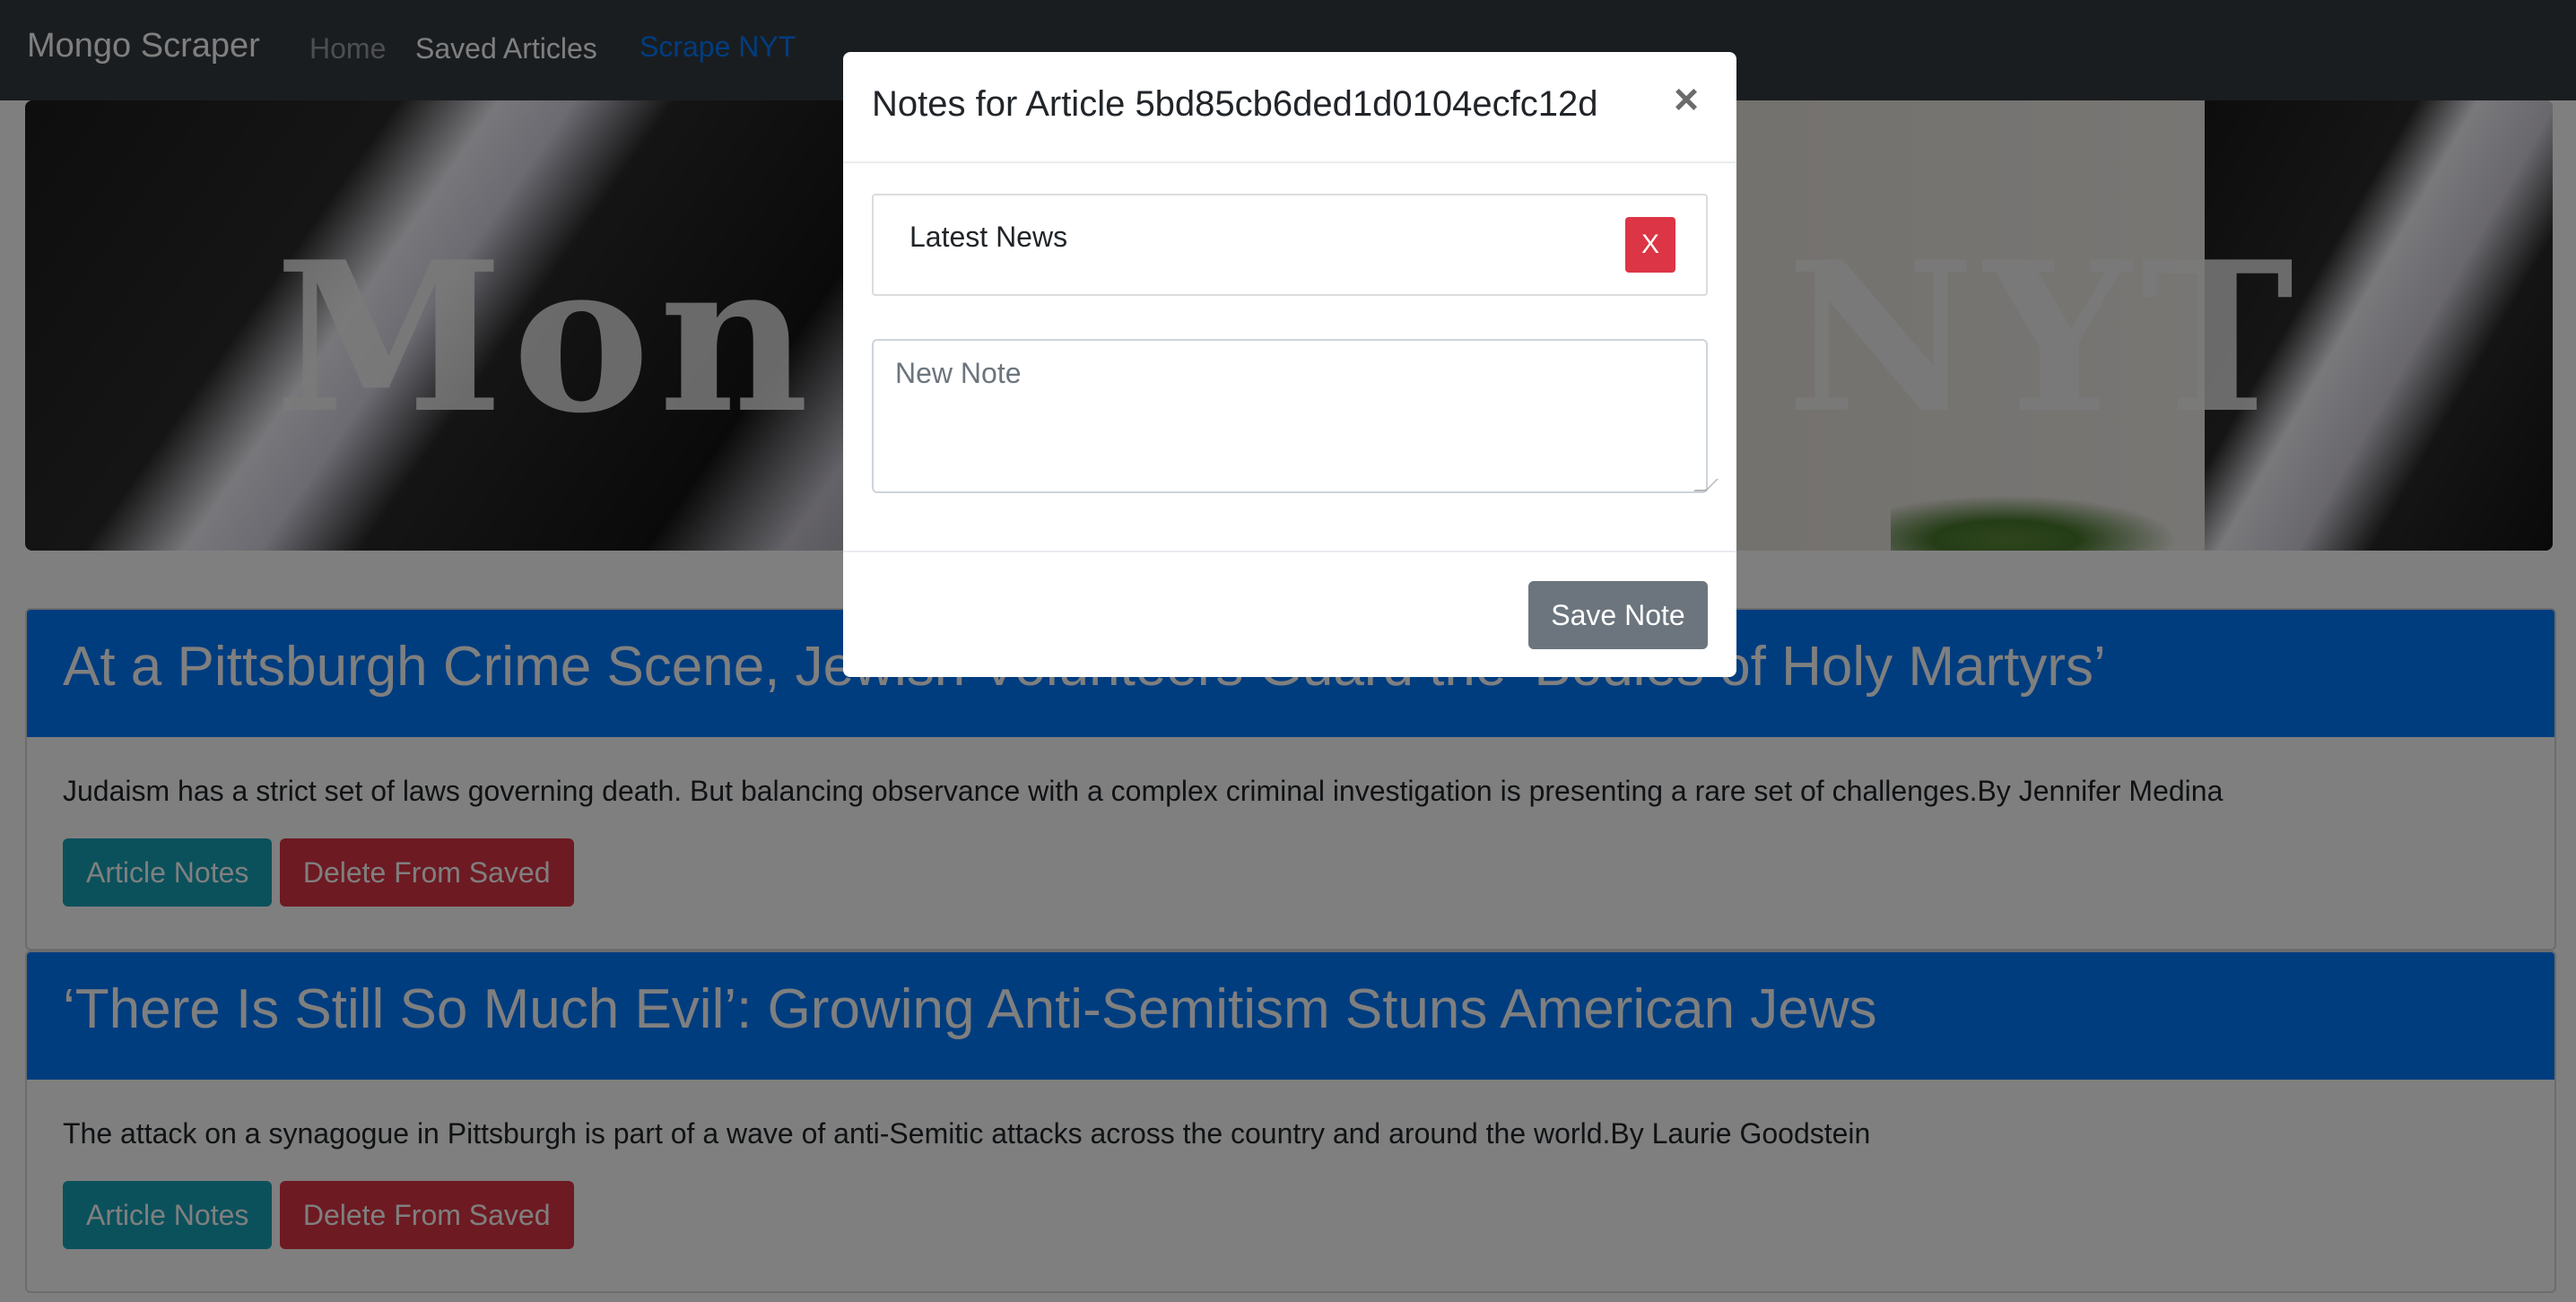 This screenshot has height=1302, width=2576. Describe the element at coordinates (1650, 245) in the screenshot. I see `delete-note-button: X` at that location.